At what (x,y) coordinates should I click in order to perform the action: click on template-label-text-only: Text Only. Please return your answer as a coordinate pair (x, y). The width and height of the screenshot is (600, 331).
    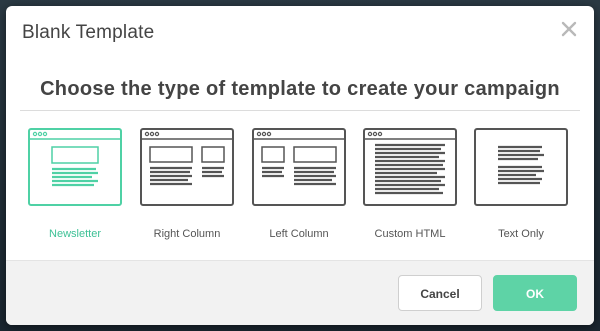
    Looking at the image, I should click on (521, 234).